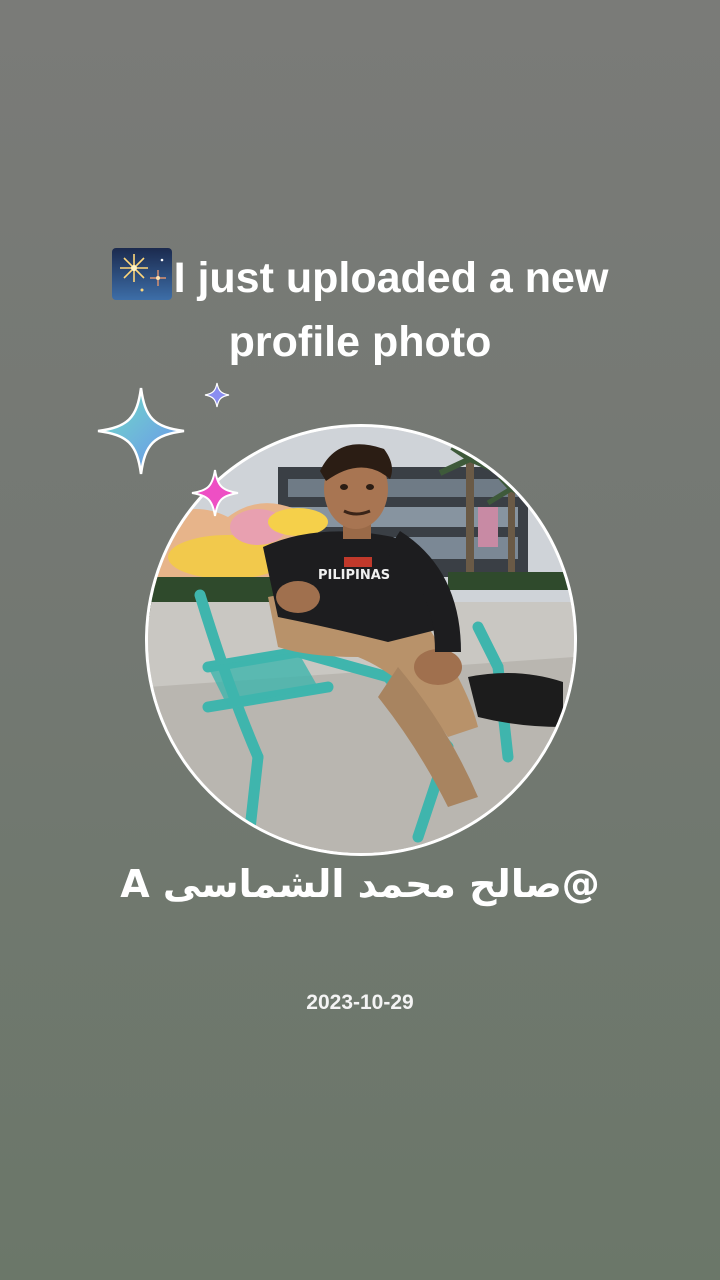 Image resolution: width=720 pixels, height=1280 pixels. Describe the element at coordinates (215, 493) in the screenshot. I see `sparkle-icon-pink` at that location.